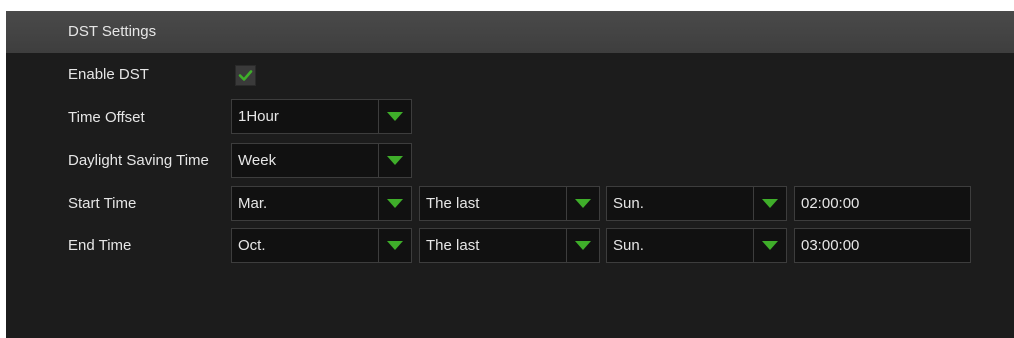  What do you see at coordinates (696, 245) in the screenshot?
I see `end-day-select: Sun.` at bounding box center [696, 245].